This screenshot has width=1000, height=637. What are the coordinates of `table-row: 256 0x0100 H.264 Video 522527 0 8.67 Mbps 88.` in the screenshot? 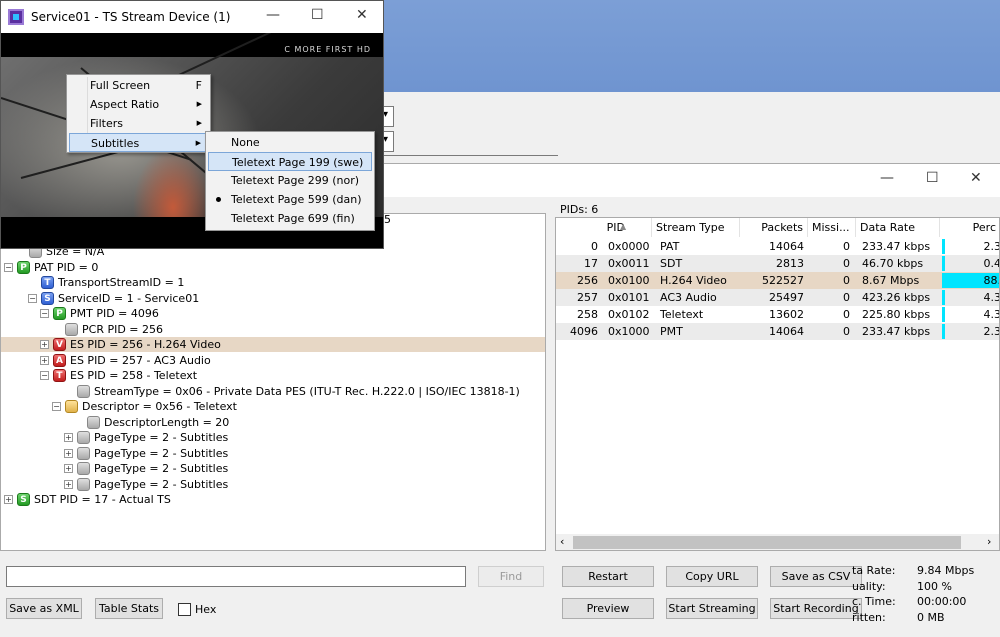 It's located at (777, 280).